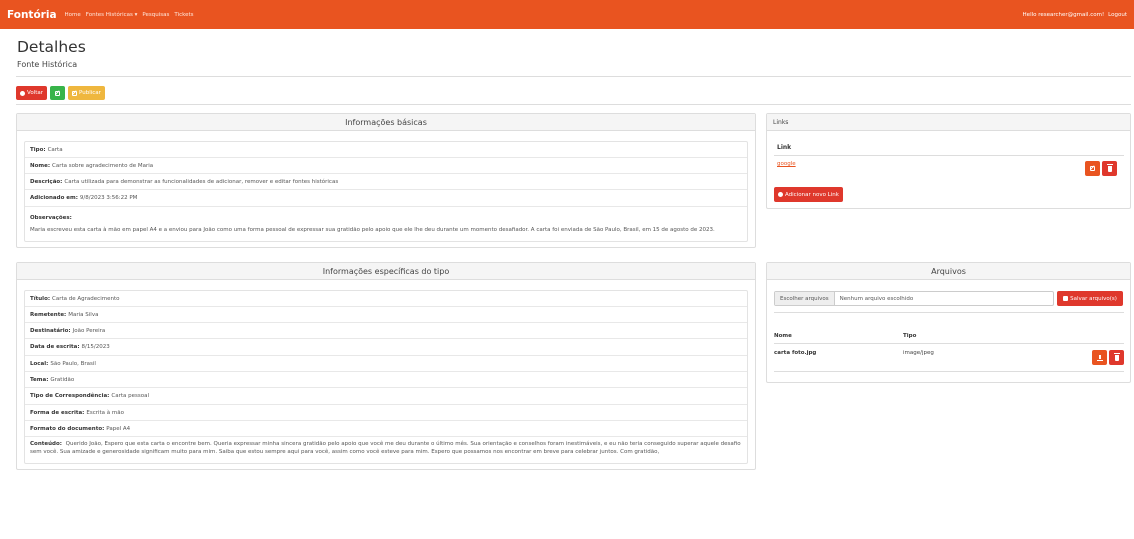  I want to click on field-label: Observações:, so click(51, 218).